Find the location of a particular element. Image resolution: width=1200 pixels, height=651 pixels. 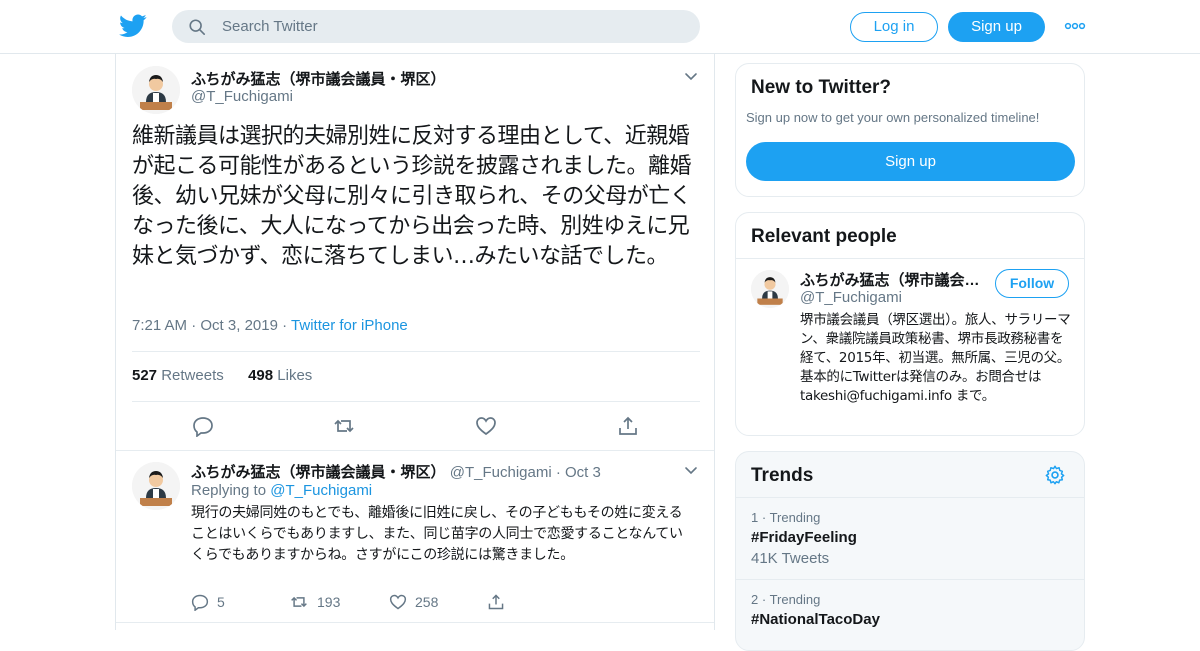

trend-name: #NationalTacoDay is located at coordinates (815, 619).